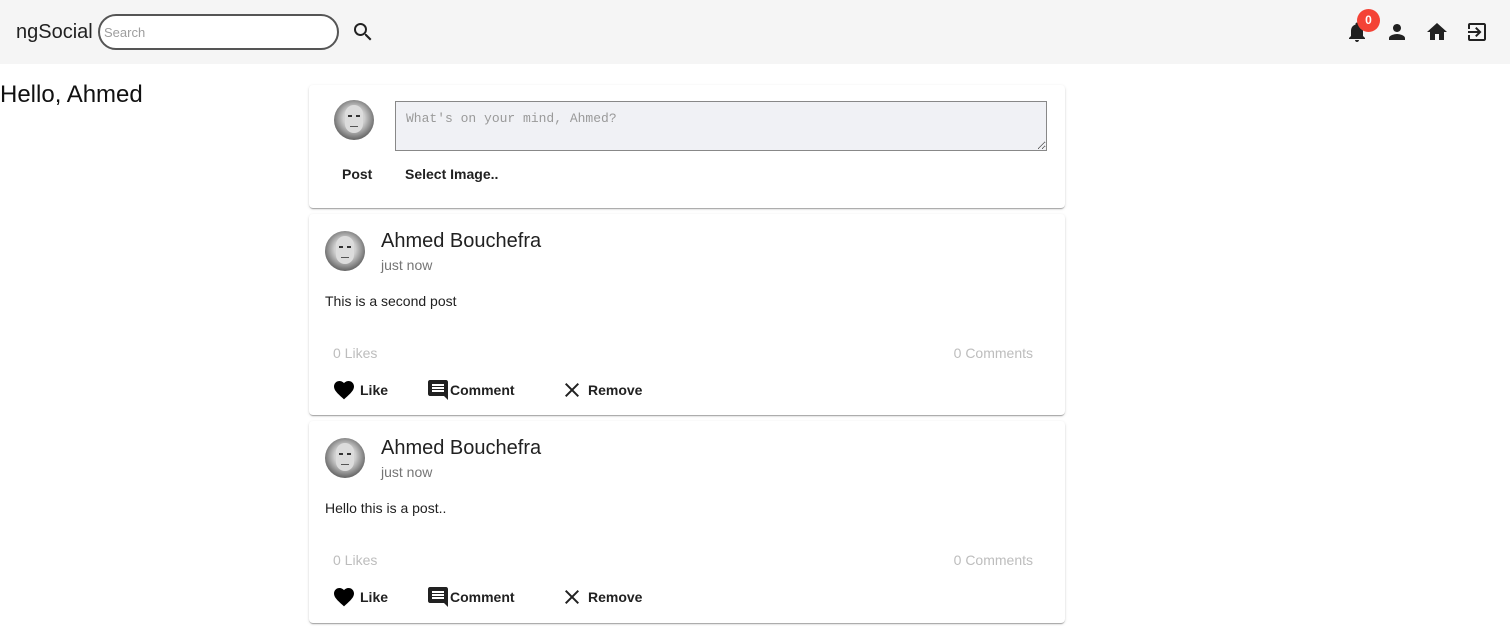 Image resolution: width=1510 pixels, height=626 pixels. What do you see at coordinates (1437, 32) in the screenshot?
I see `home-icon` at bounding box center [1437, 32].